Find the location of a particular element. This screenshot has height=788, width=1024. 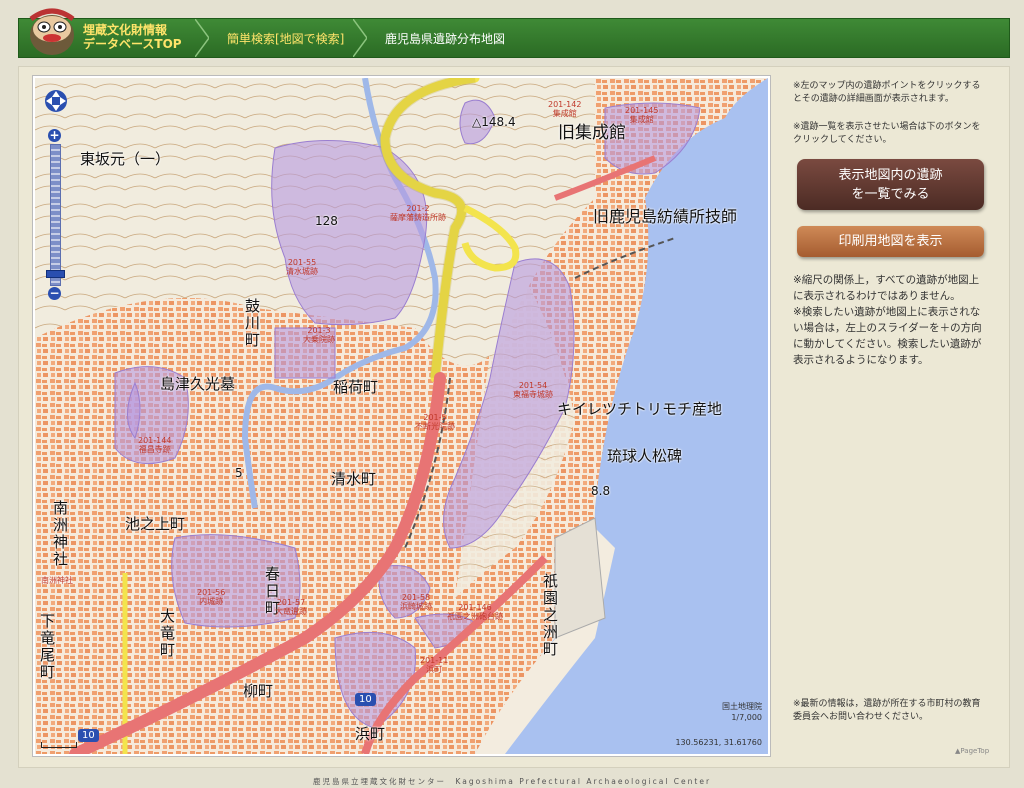

place-label: 鼓川町 is located at coordinates (252, 323).